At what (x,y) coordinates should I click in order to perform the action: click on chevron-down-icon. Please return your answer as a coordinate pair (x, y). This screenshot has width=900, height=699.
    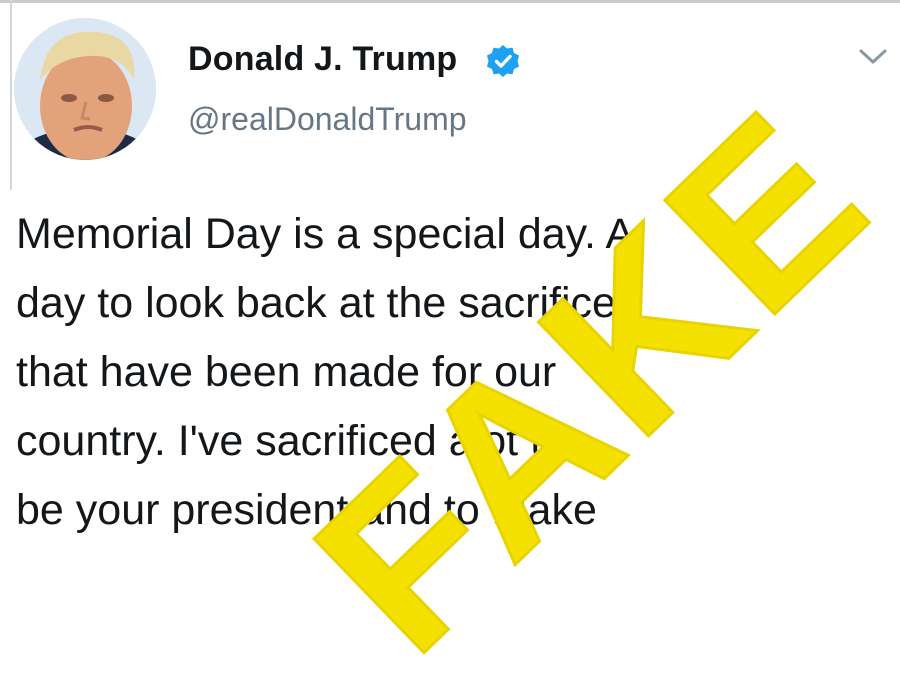
    Looking at the image, I should click on (873, 56).